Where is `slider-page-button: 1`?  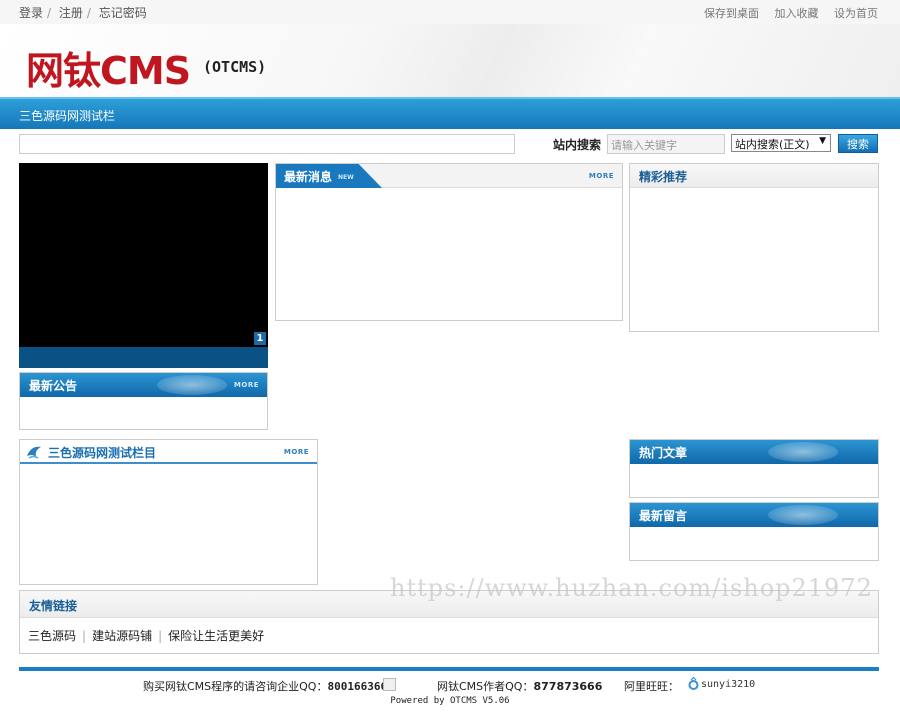 slider-page-button: 1 is located at coordinates (260, 338).